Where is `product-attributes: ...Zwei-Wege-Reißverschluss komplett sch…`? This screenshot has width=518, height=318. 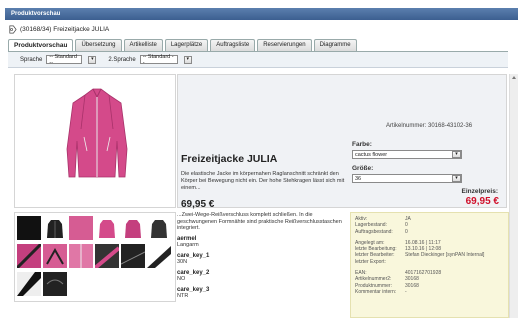 product-attributes: ...Zwei-Wege-Reißverschluss komplett sch… is located at coordinates (262, 265).